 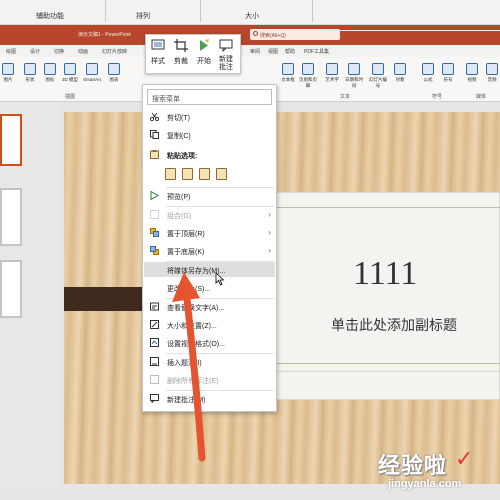 I want to click on ribbon-date-time-button: 日期和时间, so click(x=354, y=76).